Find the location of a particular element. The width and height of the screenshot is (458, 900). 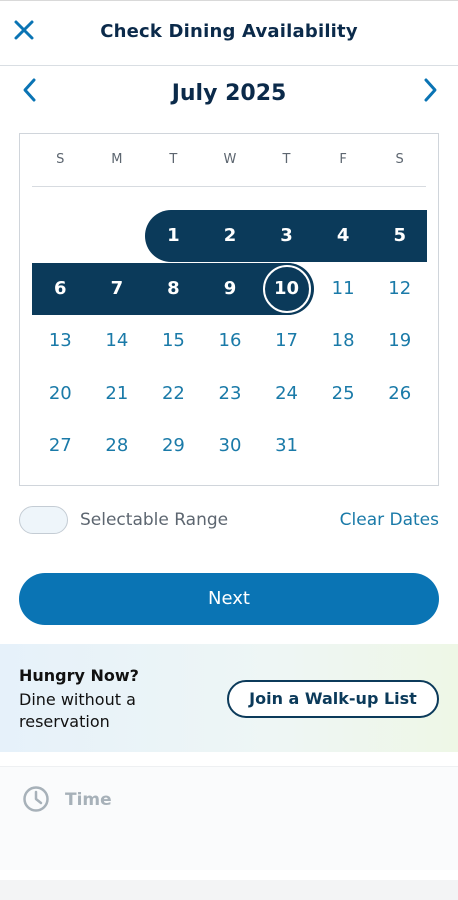

calendar-day: 19 is located at coordinates (400, 341).